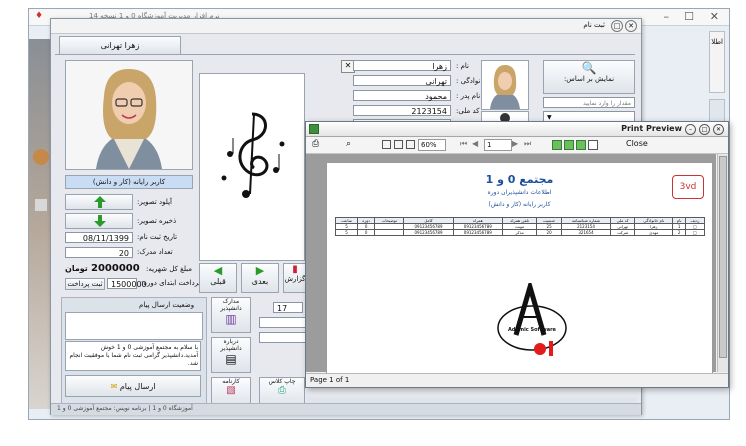 Image resolution: width=746 pixels, height=446 pixels. I want to click on currency-label: تومان, so click(76, 268).